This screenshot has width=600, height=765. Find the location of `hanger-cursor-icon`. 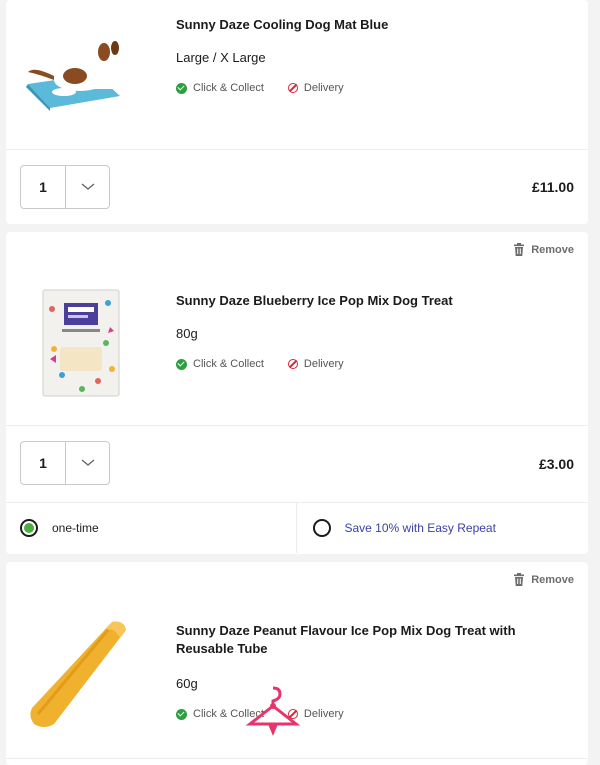

hanger-cursor-icon is located at coordinates (273, 714).